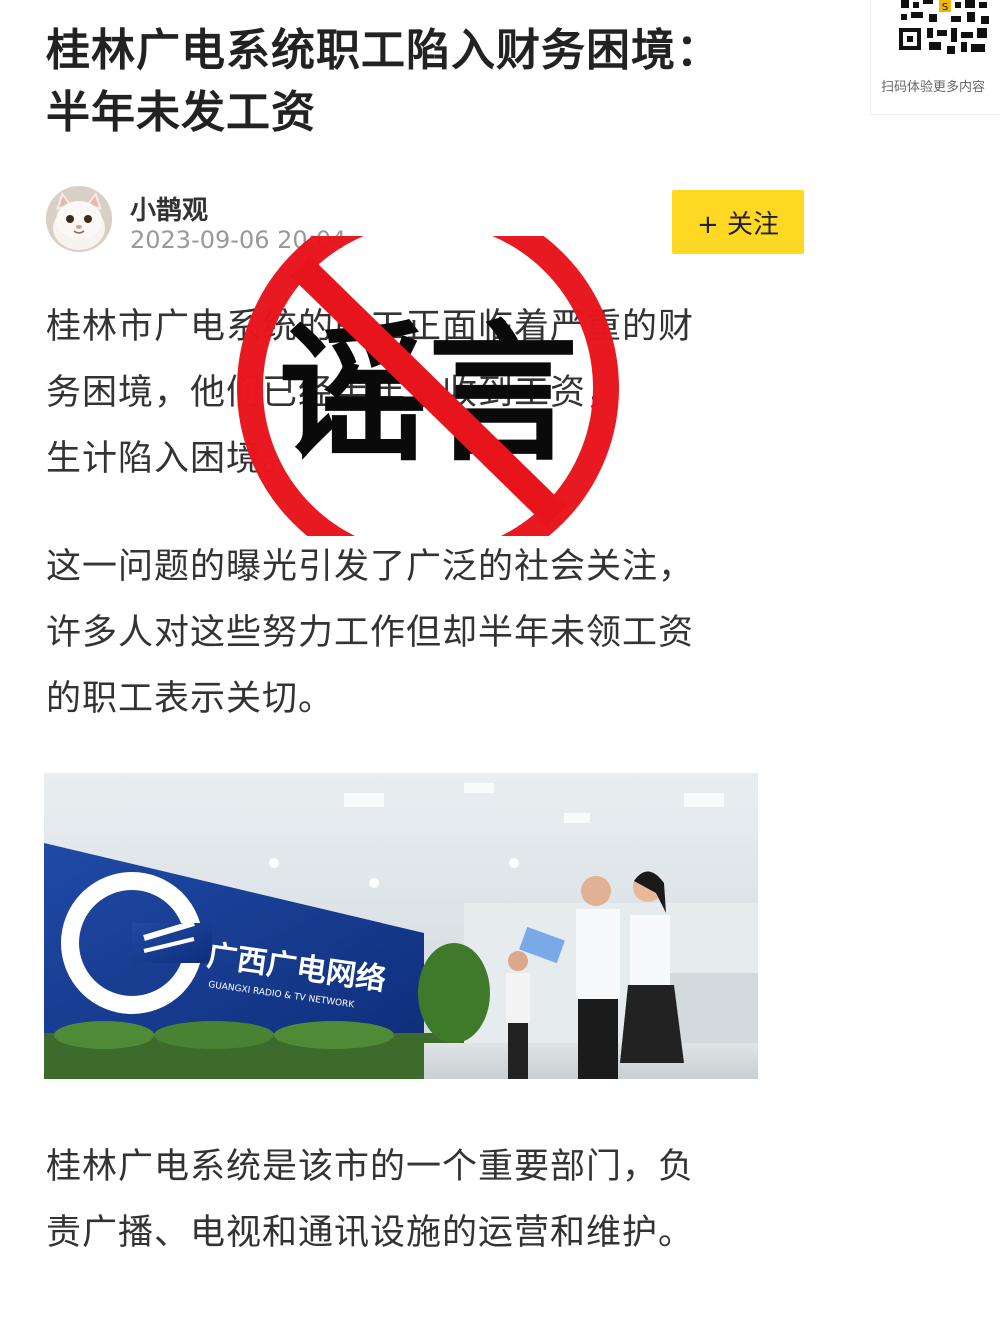 The height and width of the screenshot is (1334, 1000). I want to click on qr-caption: 扫码体验更多内容, so click(933, 87).